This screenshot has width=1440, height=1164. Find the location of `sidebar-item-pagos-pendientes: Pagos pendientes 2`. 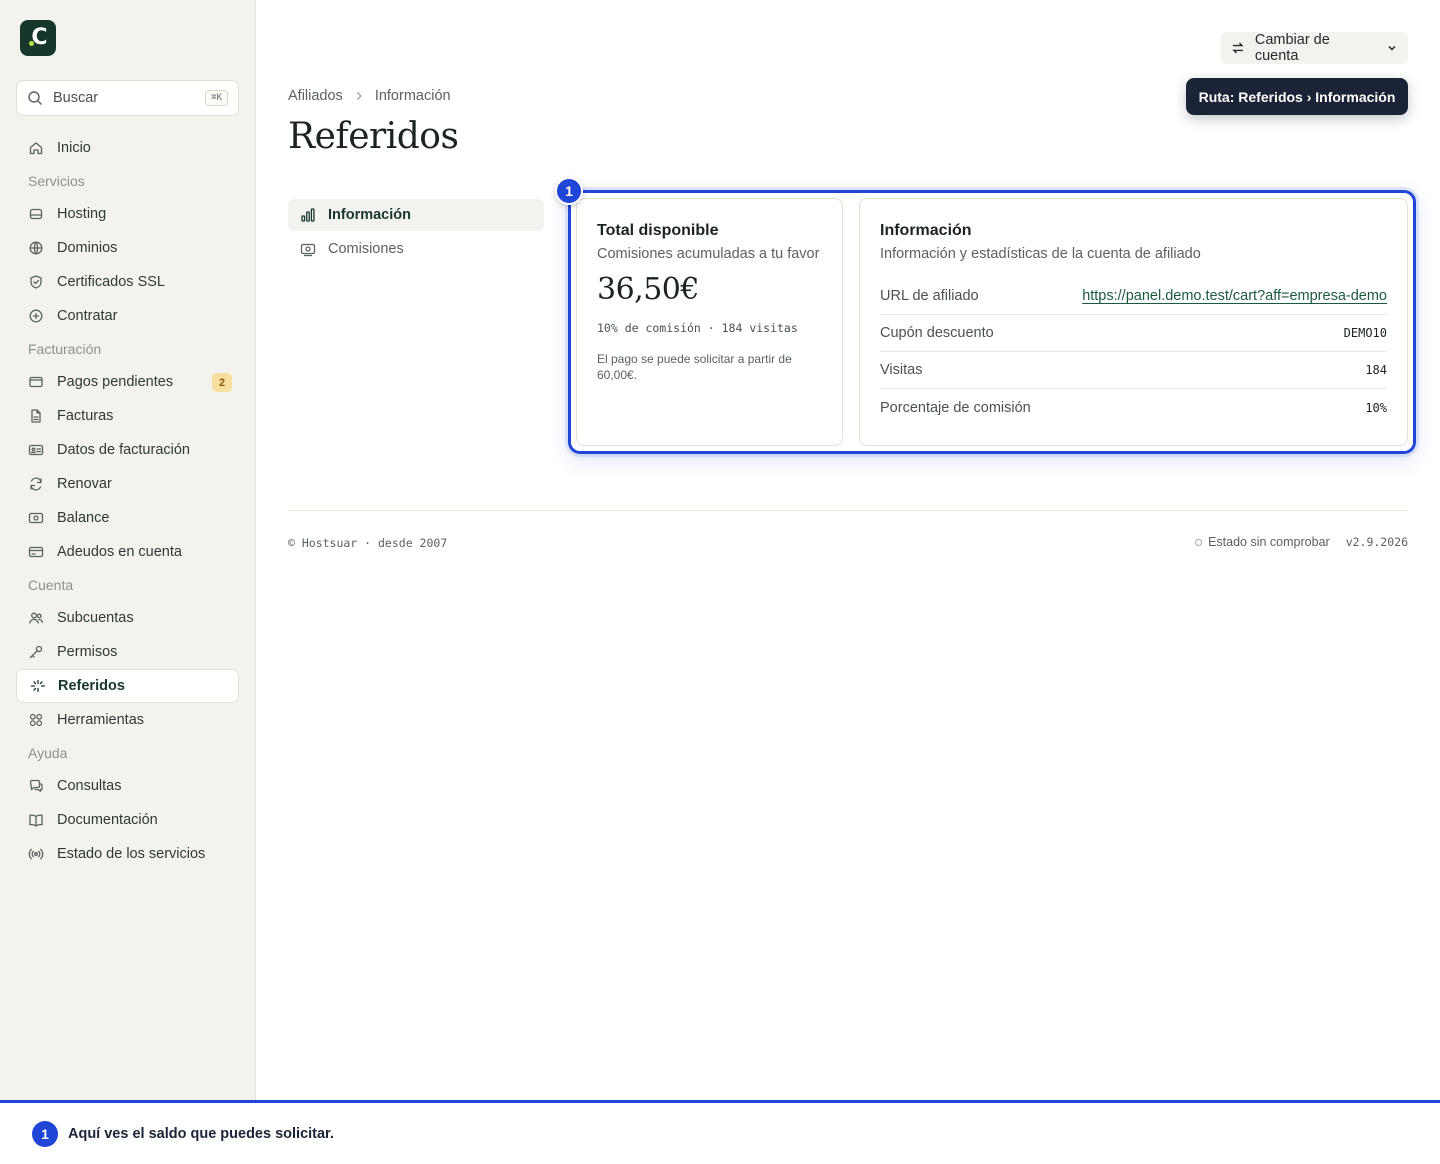

sidebar-item-pagos-pendientes: Pagos pendientes 2 is located at coordinates (127, 382).